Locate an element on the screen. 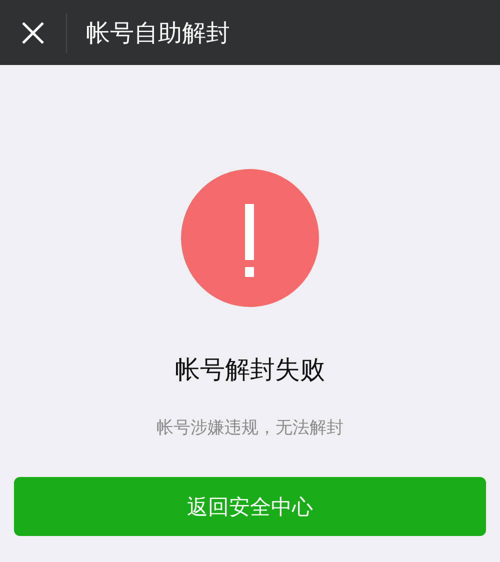  back-button: 返回安全中心 is located at coordinates (250, 506).